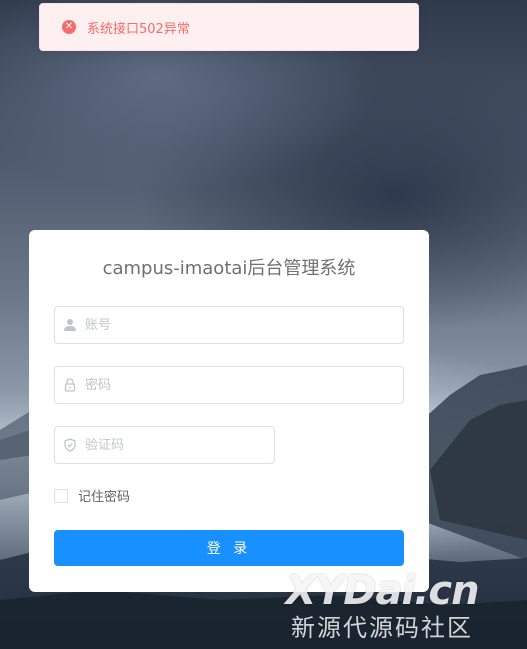 This screenshot has height=649, width=527. What do you see at coordinates (244, 325) in the screenshot?
I see `username-input` at bounding box center [244, 325].